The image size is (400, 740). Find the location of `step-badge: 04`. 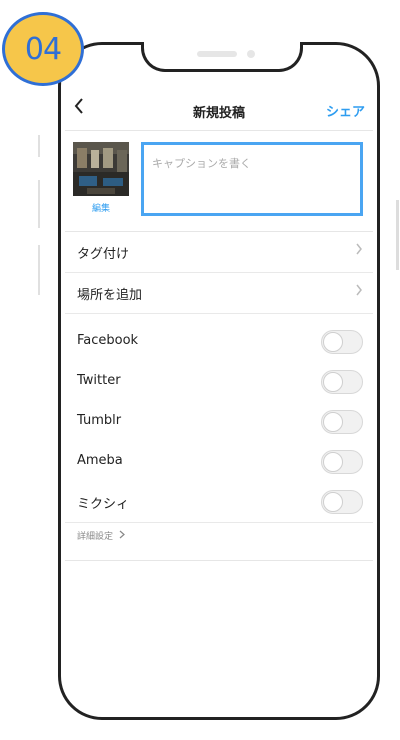

step-badge: 04 is located at coordinates (43, 49).